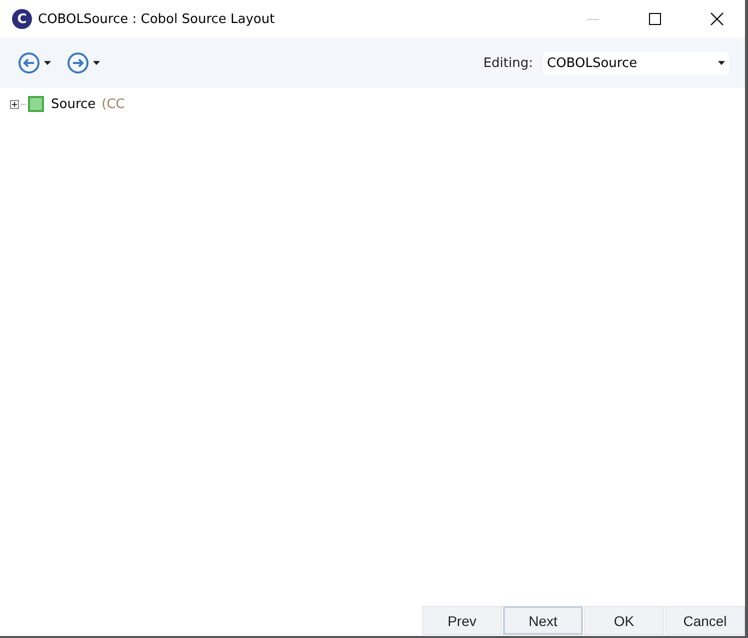 This screenshot has height=638, width=748. I want to click on back-button, so click(34, 63).